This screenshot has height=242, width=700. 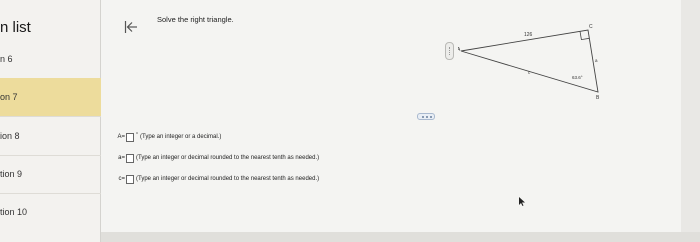 What do you see at coordinates (529, 72) in the screenshot?
I see `side-c-label: c` at bounding box center [529, 72].